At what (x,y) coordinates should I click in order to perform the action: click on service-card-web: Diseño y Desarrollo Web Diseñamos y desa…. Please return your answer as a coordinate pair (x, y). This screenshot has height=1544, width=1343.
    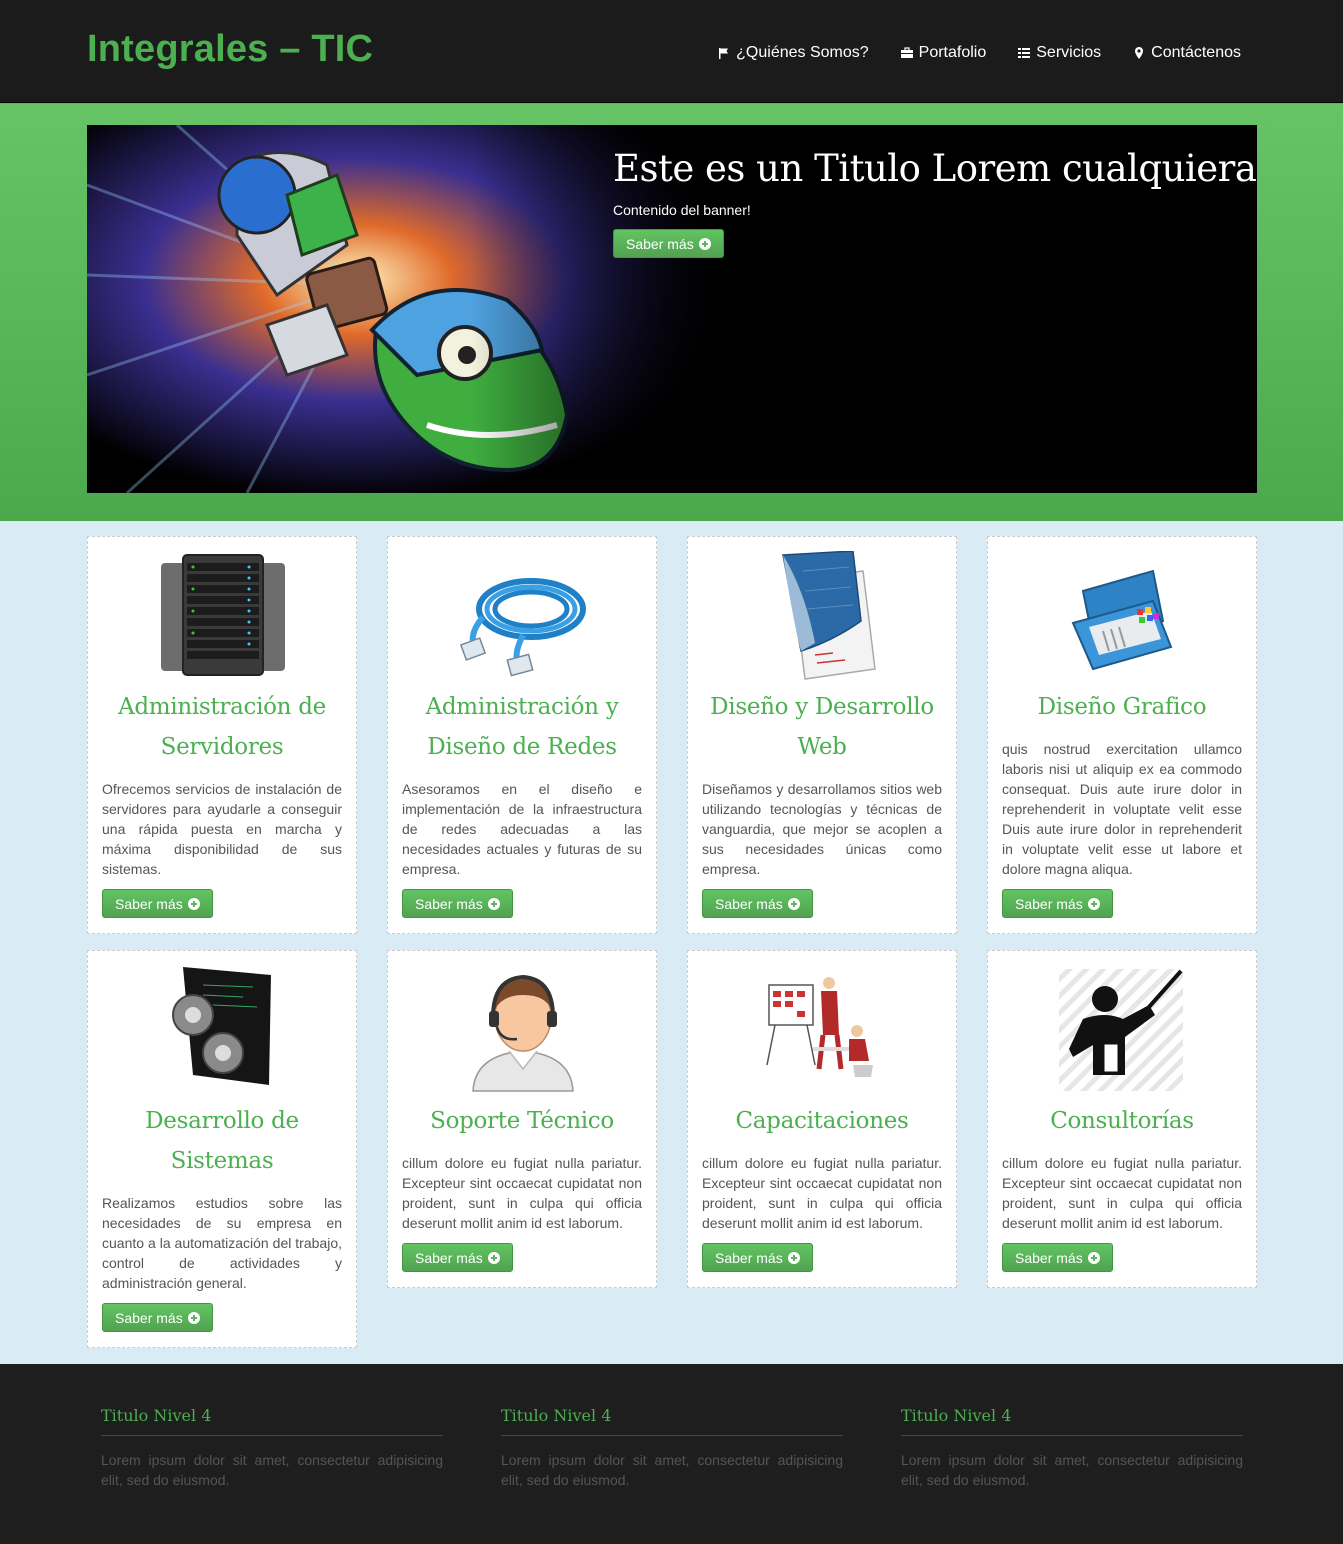
    Looking at the image, I should click on (822, 735).